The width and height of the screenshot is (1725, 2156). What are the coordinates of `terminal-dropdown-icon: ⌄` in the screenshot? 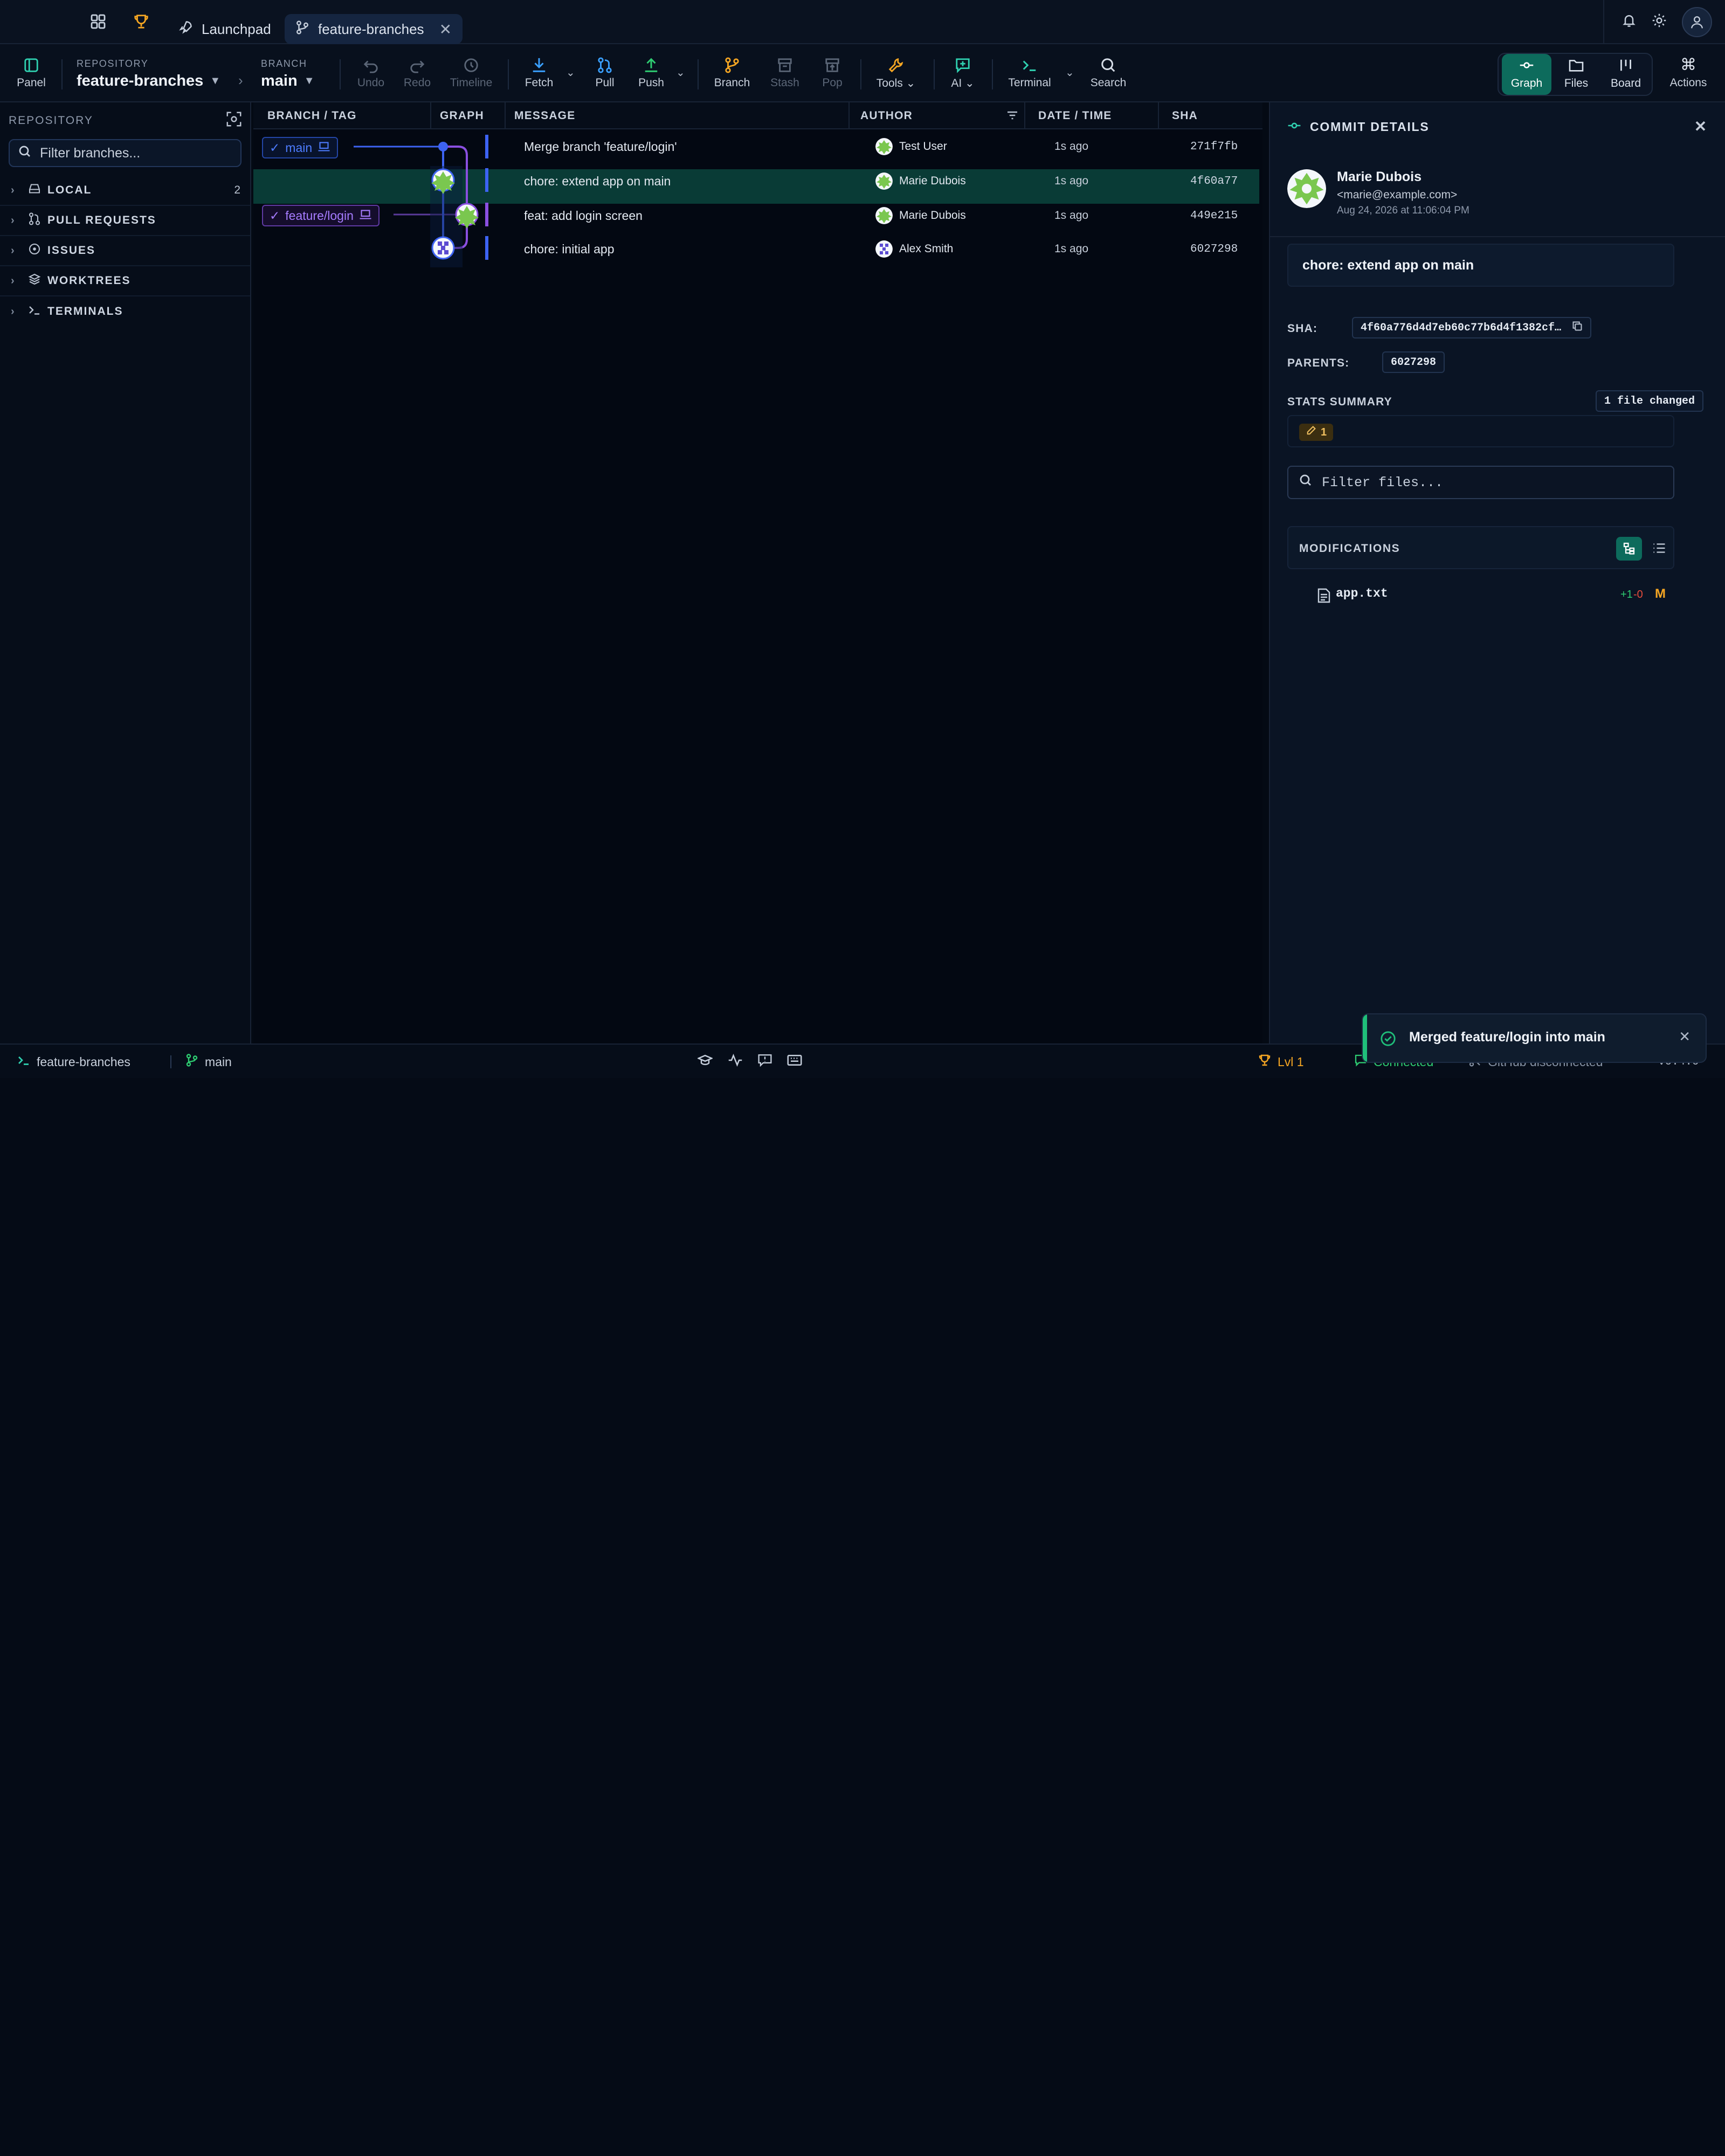 It's located at (1069, 72).